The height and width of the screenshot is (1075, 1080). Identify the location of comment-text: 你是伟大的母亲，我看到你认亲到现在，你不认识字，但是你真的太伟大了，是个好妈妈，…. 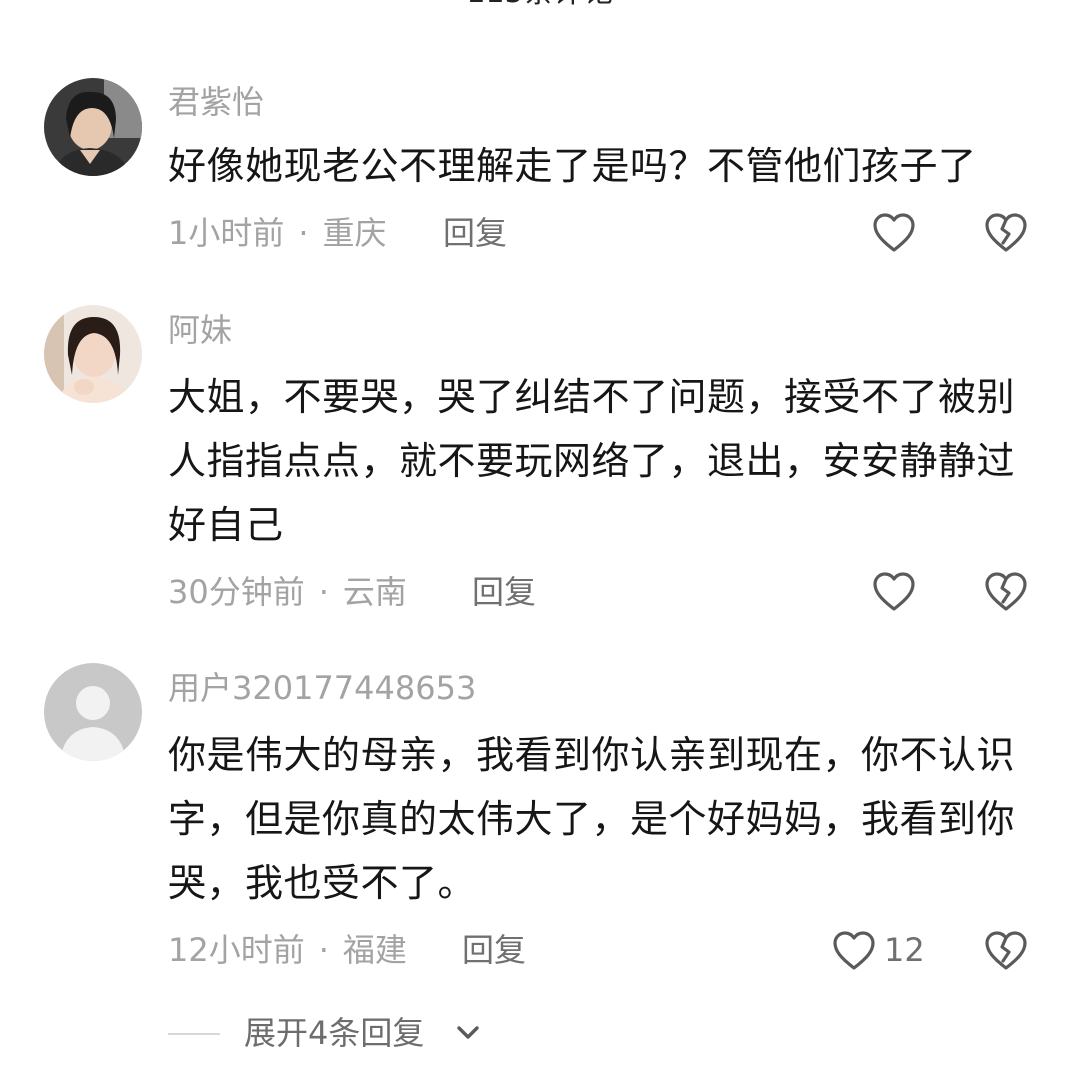
(592, 819).